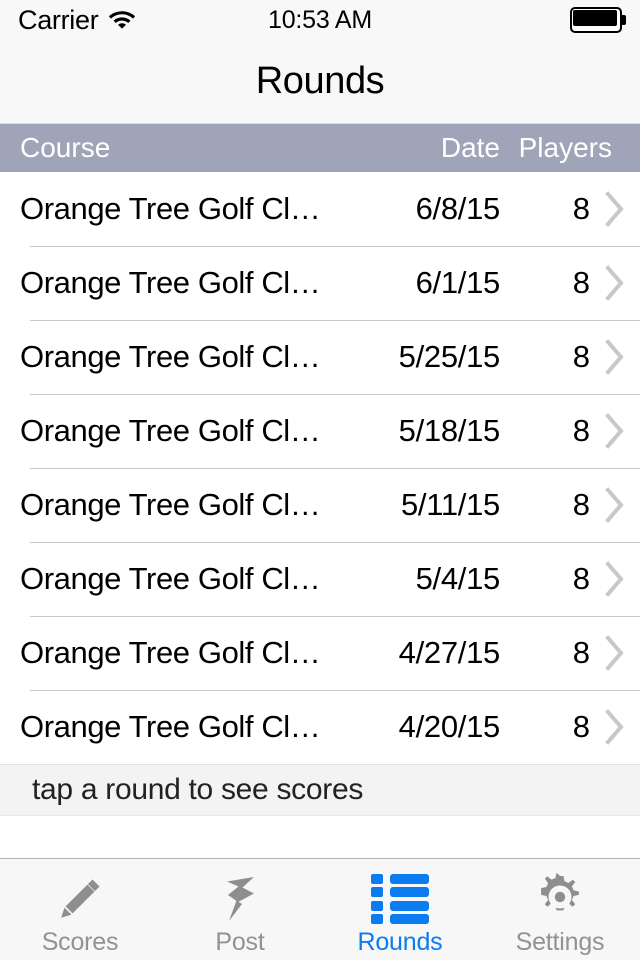  What do you see at coordinates (400, 942) in the screenshot?
I see `tab-label: Rounds` at bounding box center [400, 942].